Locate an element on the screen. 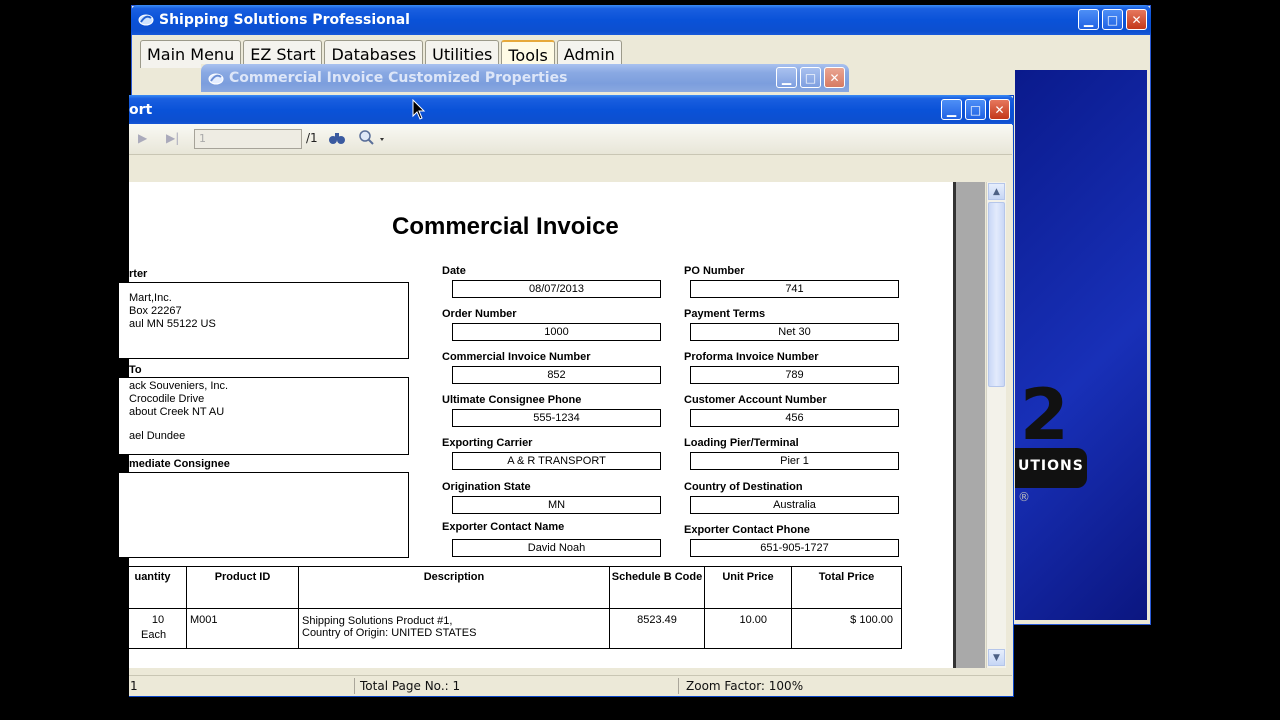 The width and height of the screenshot is (1280, 720). exporter-contact-phone-label: Exporter Contact Phone is located at coordinates (747, 530).